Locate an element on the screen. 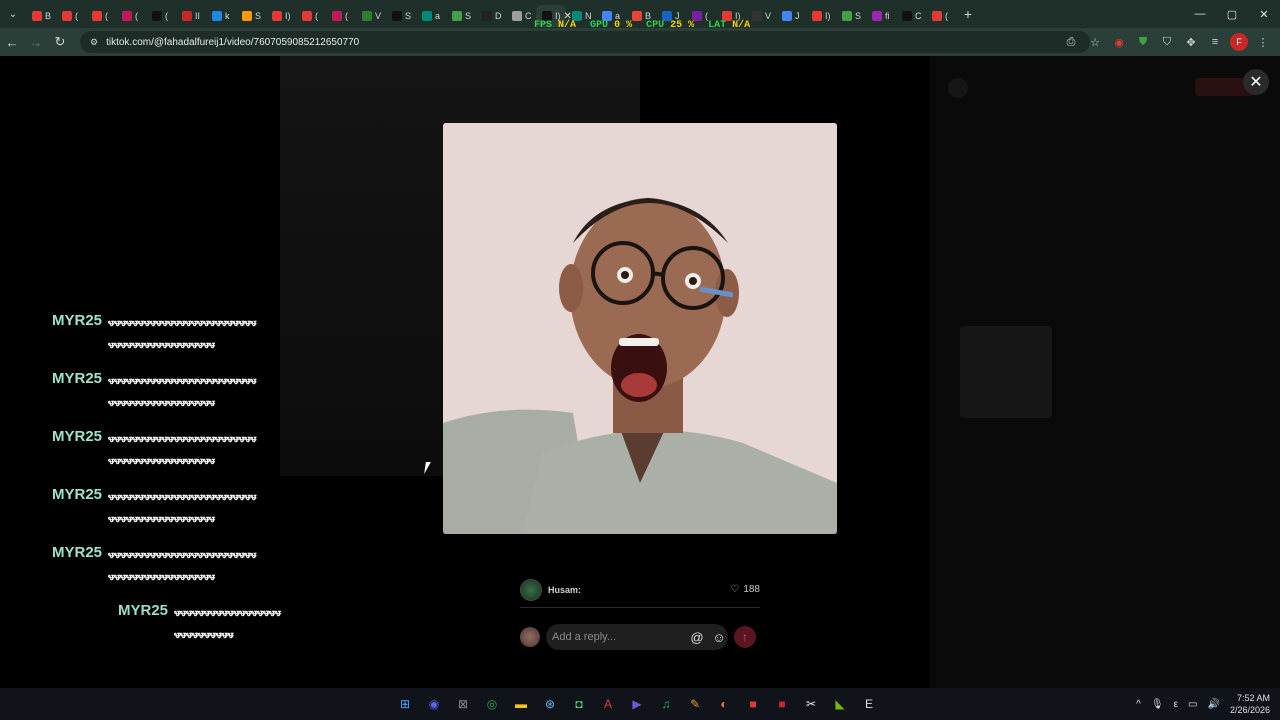  forward-button: → is located at coordinates (36, 42).